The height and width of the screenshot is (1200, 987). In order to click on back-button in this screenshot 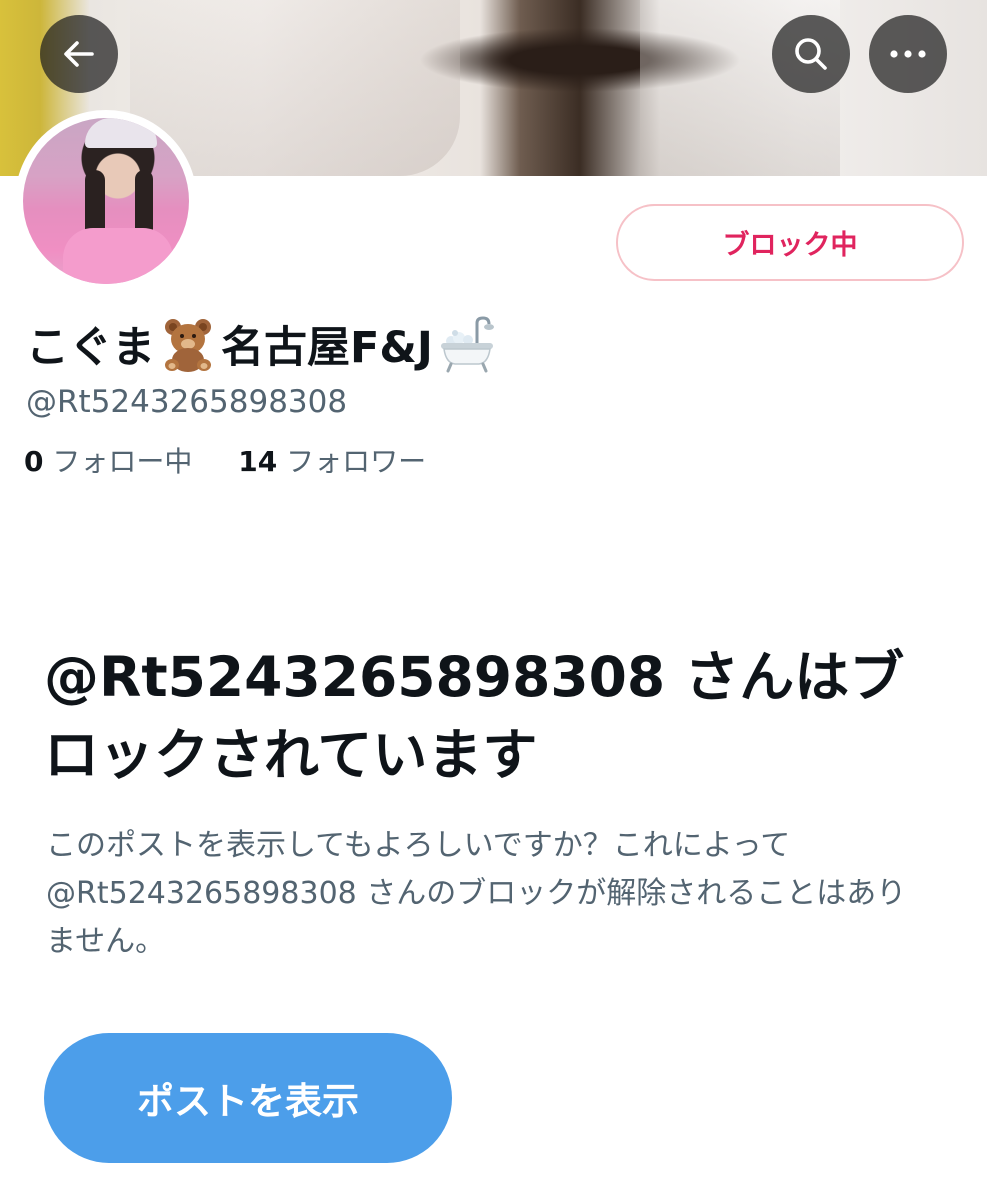, I will do `click(79, 54)`.